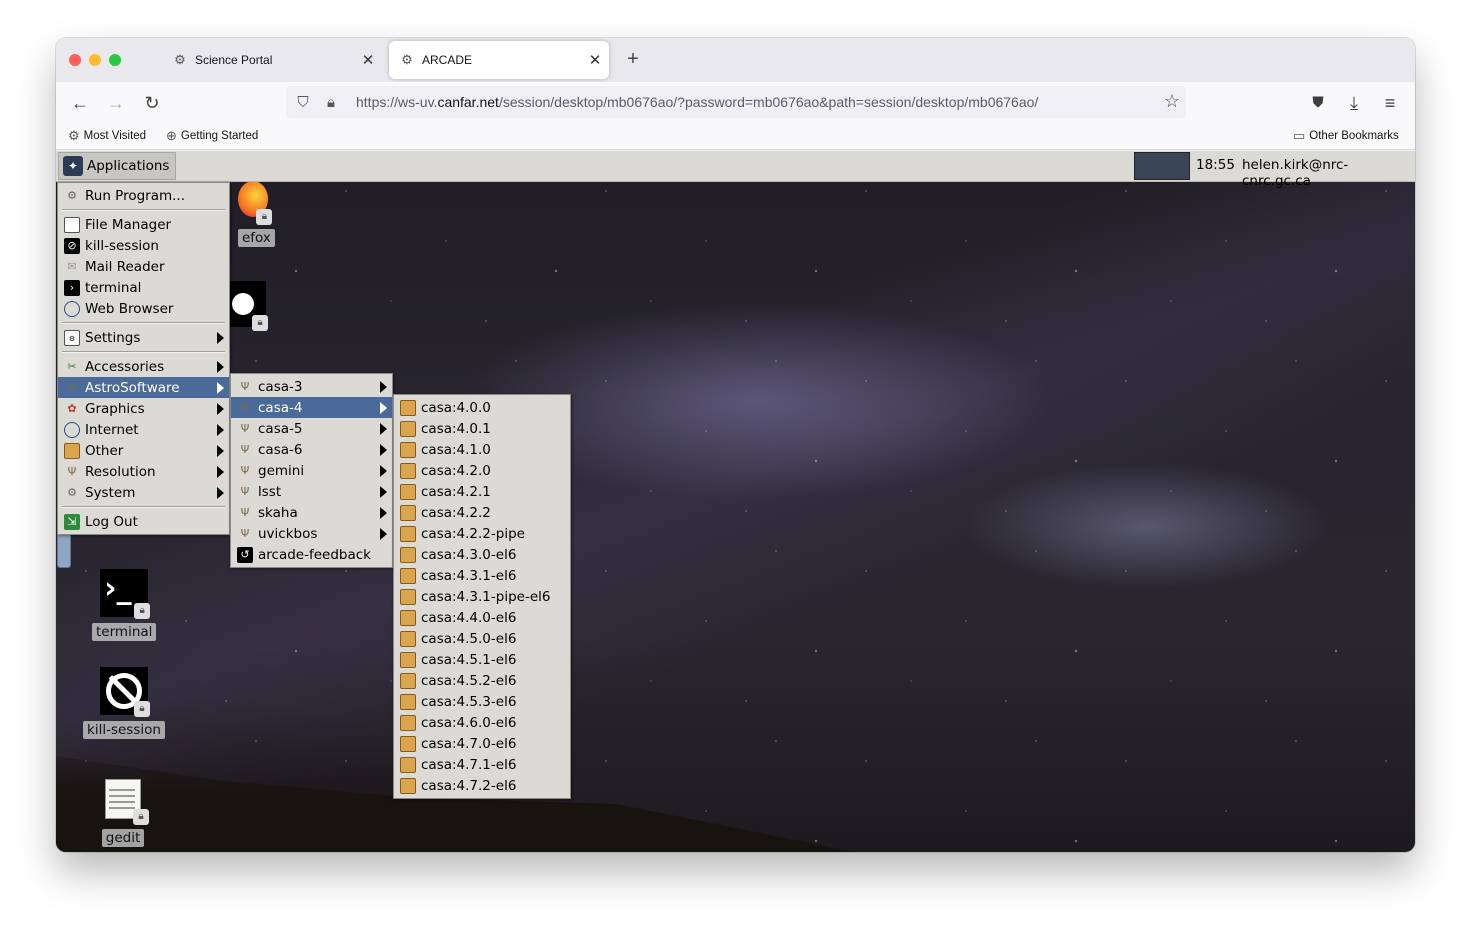 This screenshot has height=926, width=1471. Describe the element at coordinates (117, 166) in the screenshot. I see `applications-button: ✦ Applications` at that location.